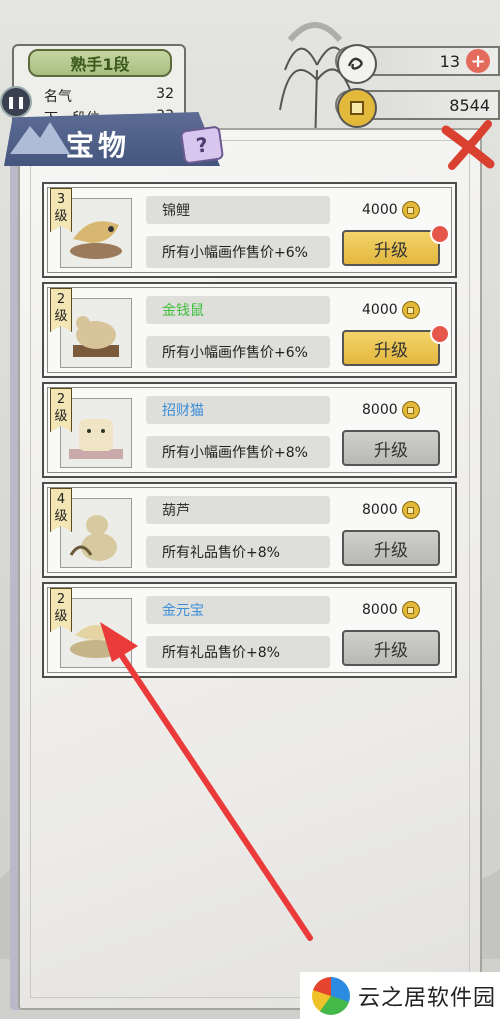 This screenshot has width=500, height=1019. I want to click on currency-coin-counter: 8544, so click(417, 108).